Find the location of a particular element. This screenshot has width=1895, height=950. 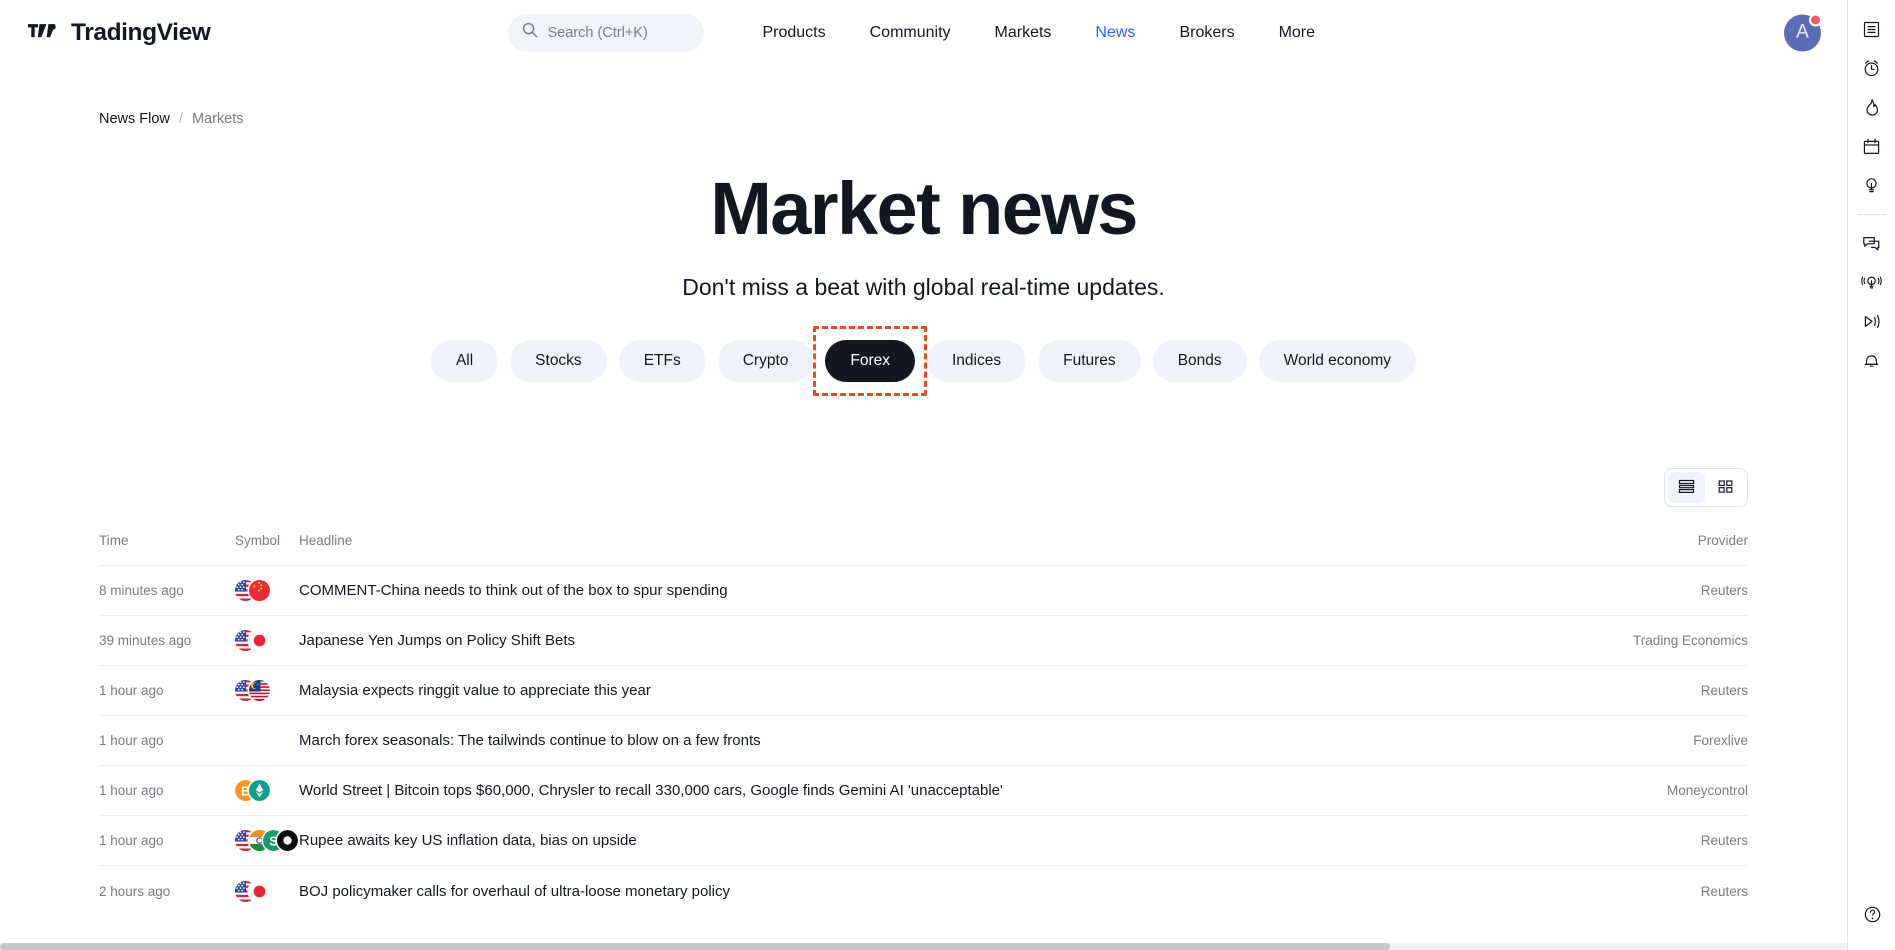

filter-pill-forex: Forex is located at coordinates (870, 361).